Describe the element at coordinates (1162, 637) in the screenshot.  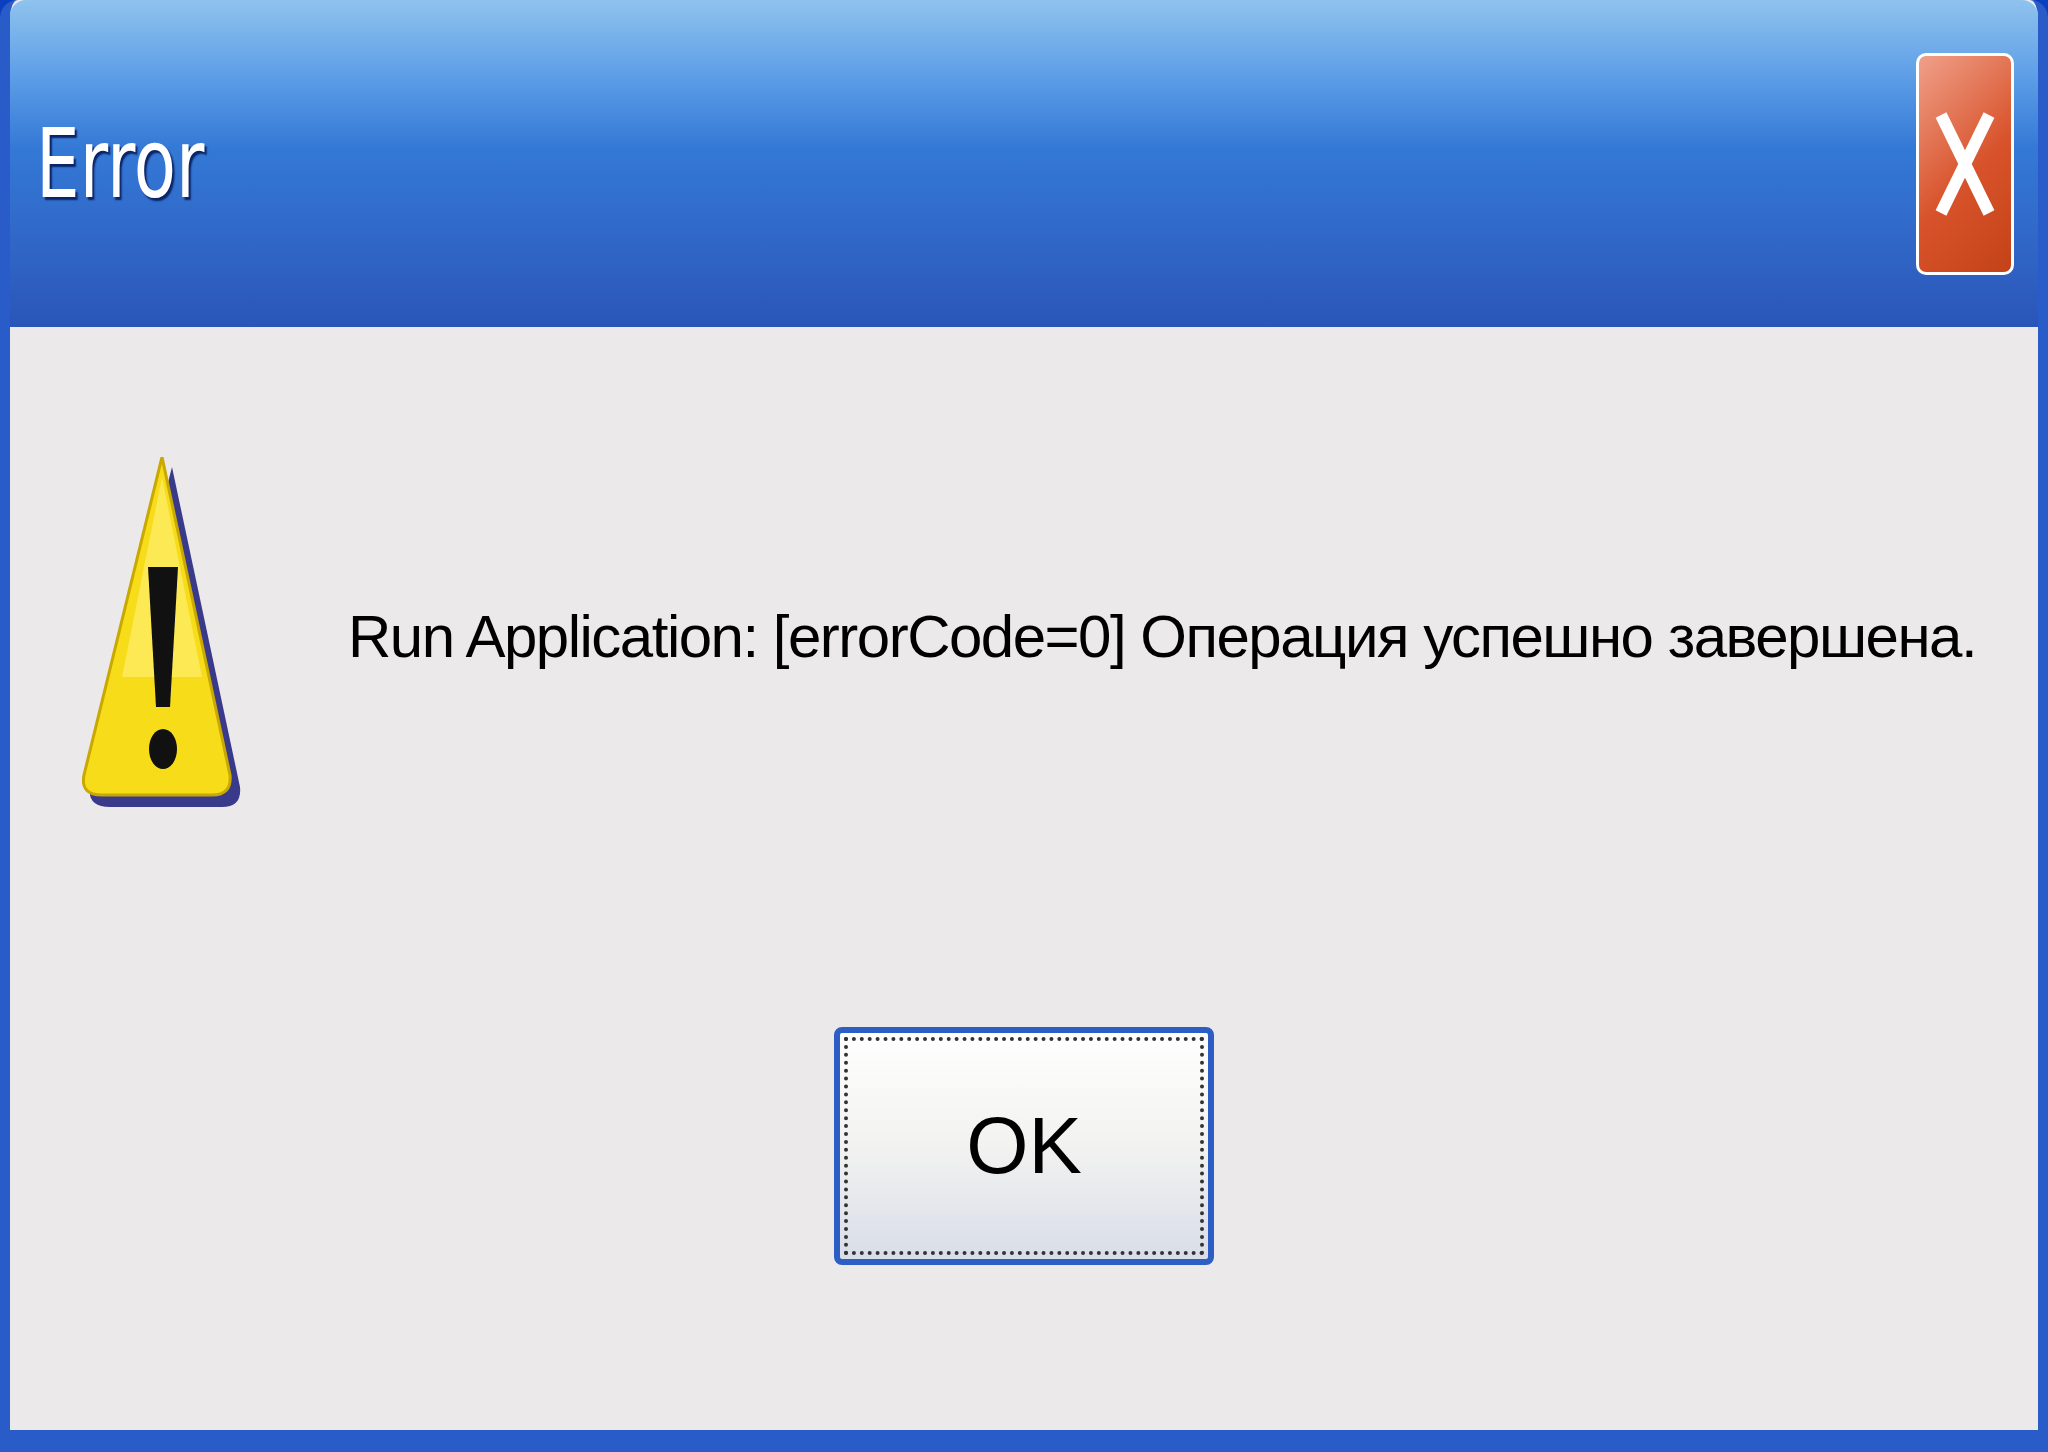
I see `message-text: Run Application: [errorCode=0] Операция успешно завершена.` at that location.